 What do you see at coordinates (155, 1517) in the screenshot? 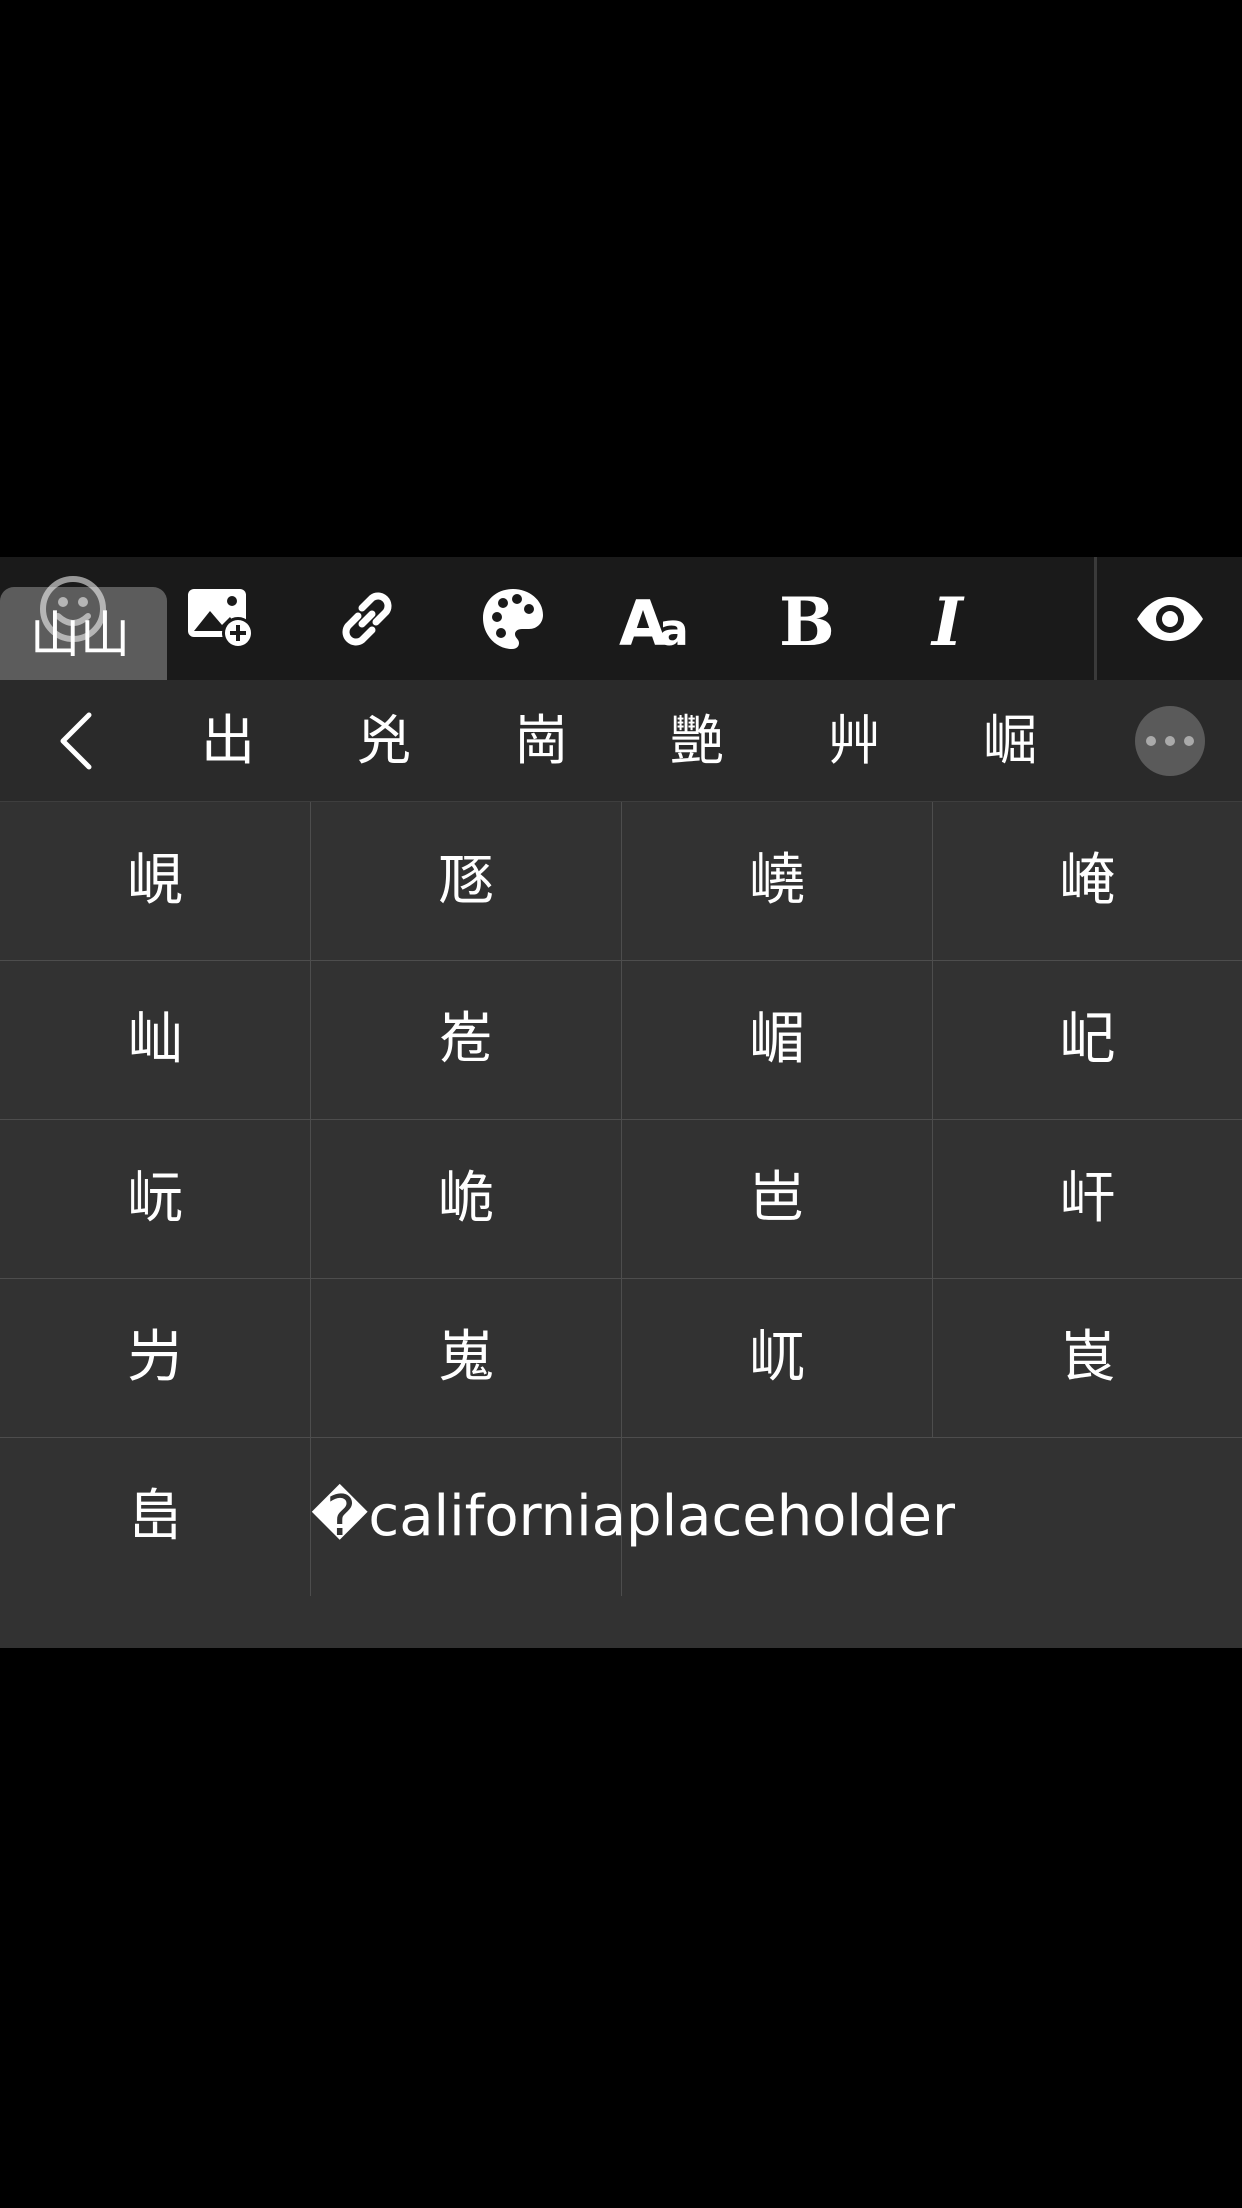
I see `grid-cell: 峊` at bounding box center [155, 1517].